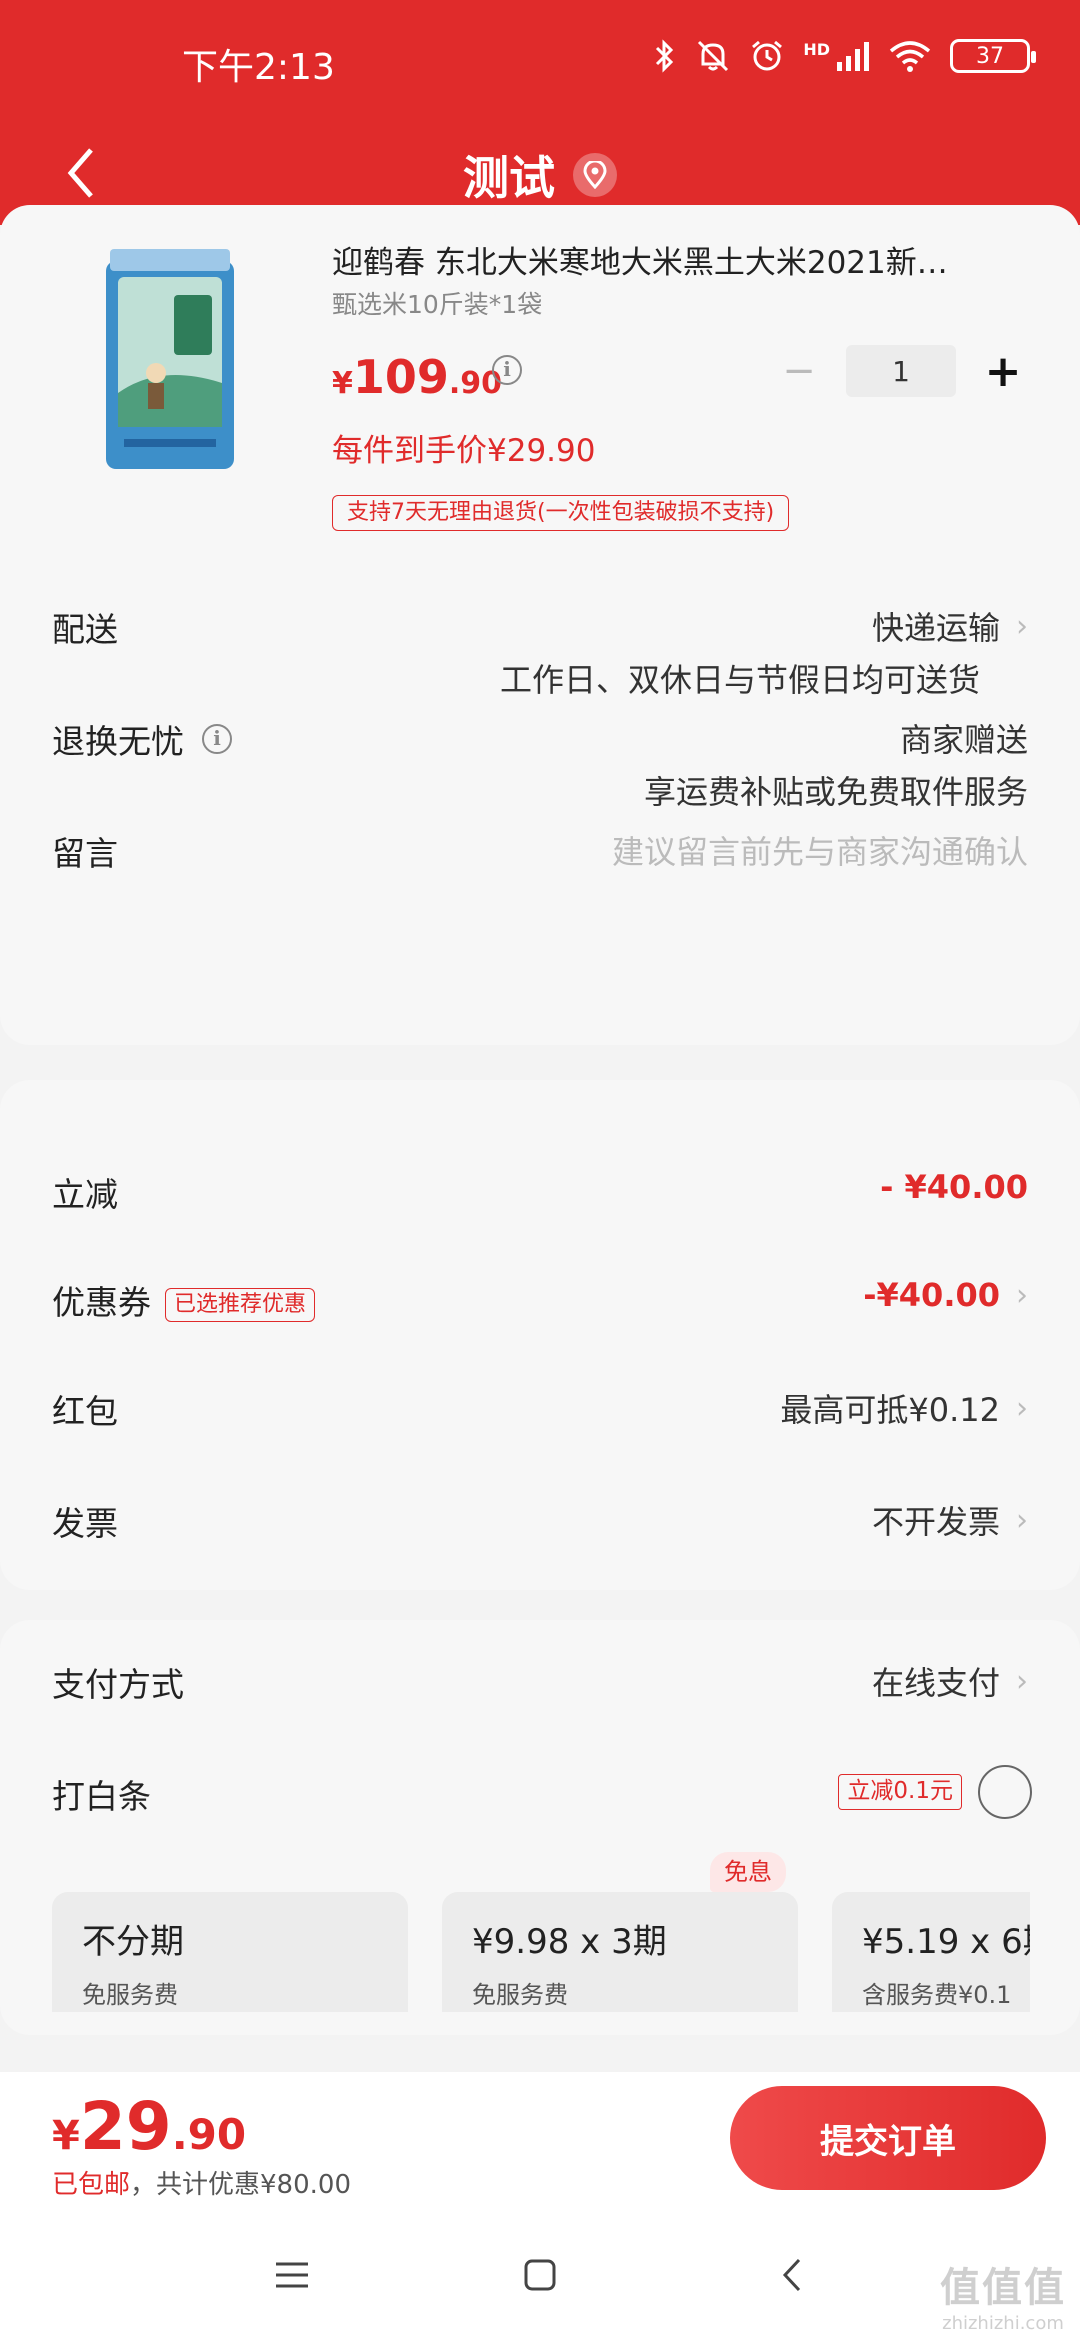  I want to click on product-spec: 甄选米10斤装*1袋, so click(437, 304).